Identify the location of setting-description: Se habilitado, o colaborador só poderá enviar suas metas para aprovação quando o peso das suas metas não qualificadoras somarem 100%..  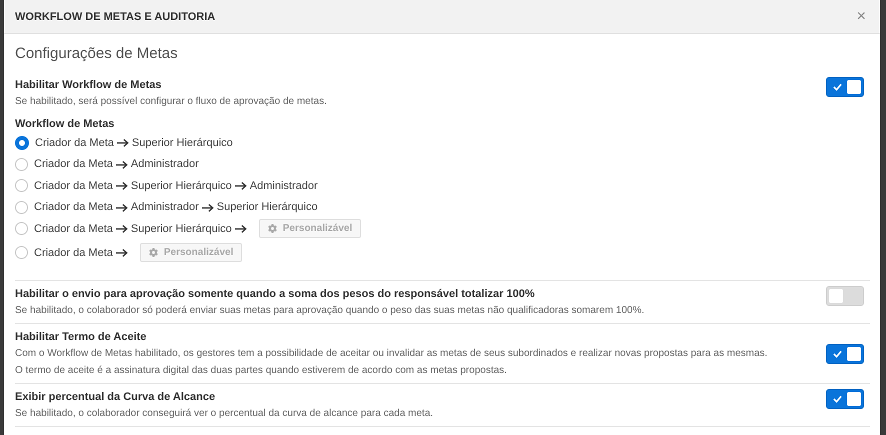
(330, 311).